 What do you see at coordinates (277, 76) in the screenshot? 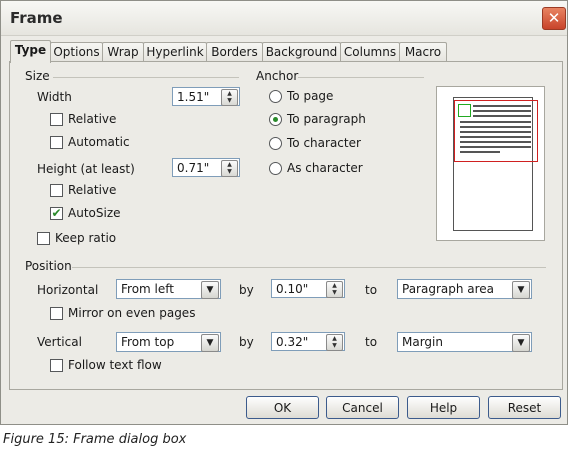
I see `anchor-heading: Anchor` at bounding box center [277, 76].